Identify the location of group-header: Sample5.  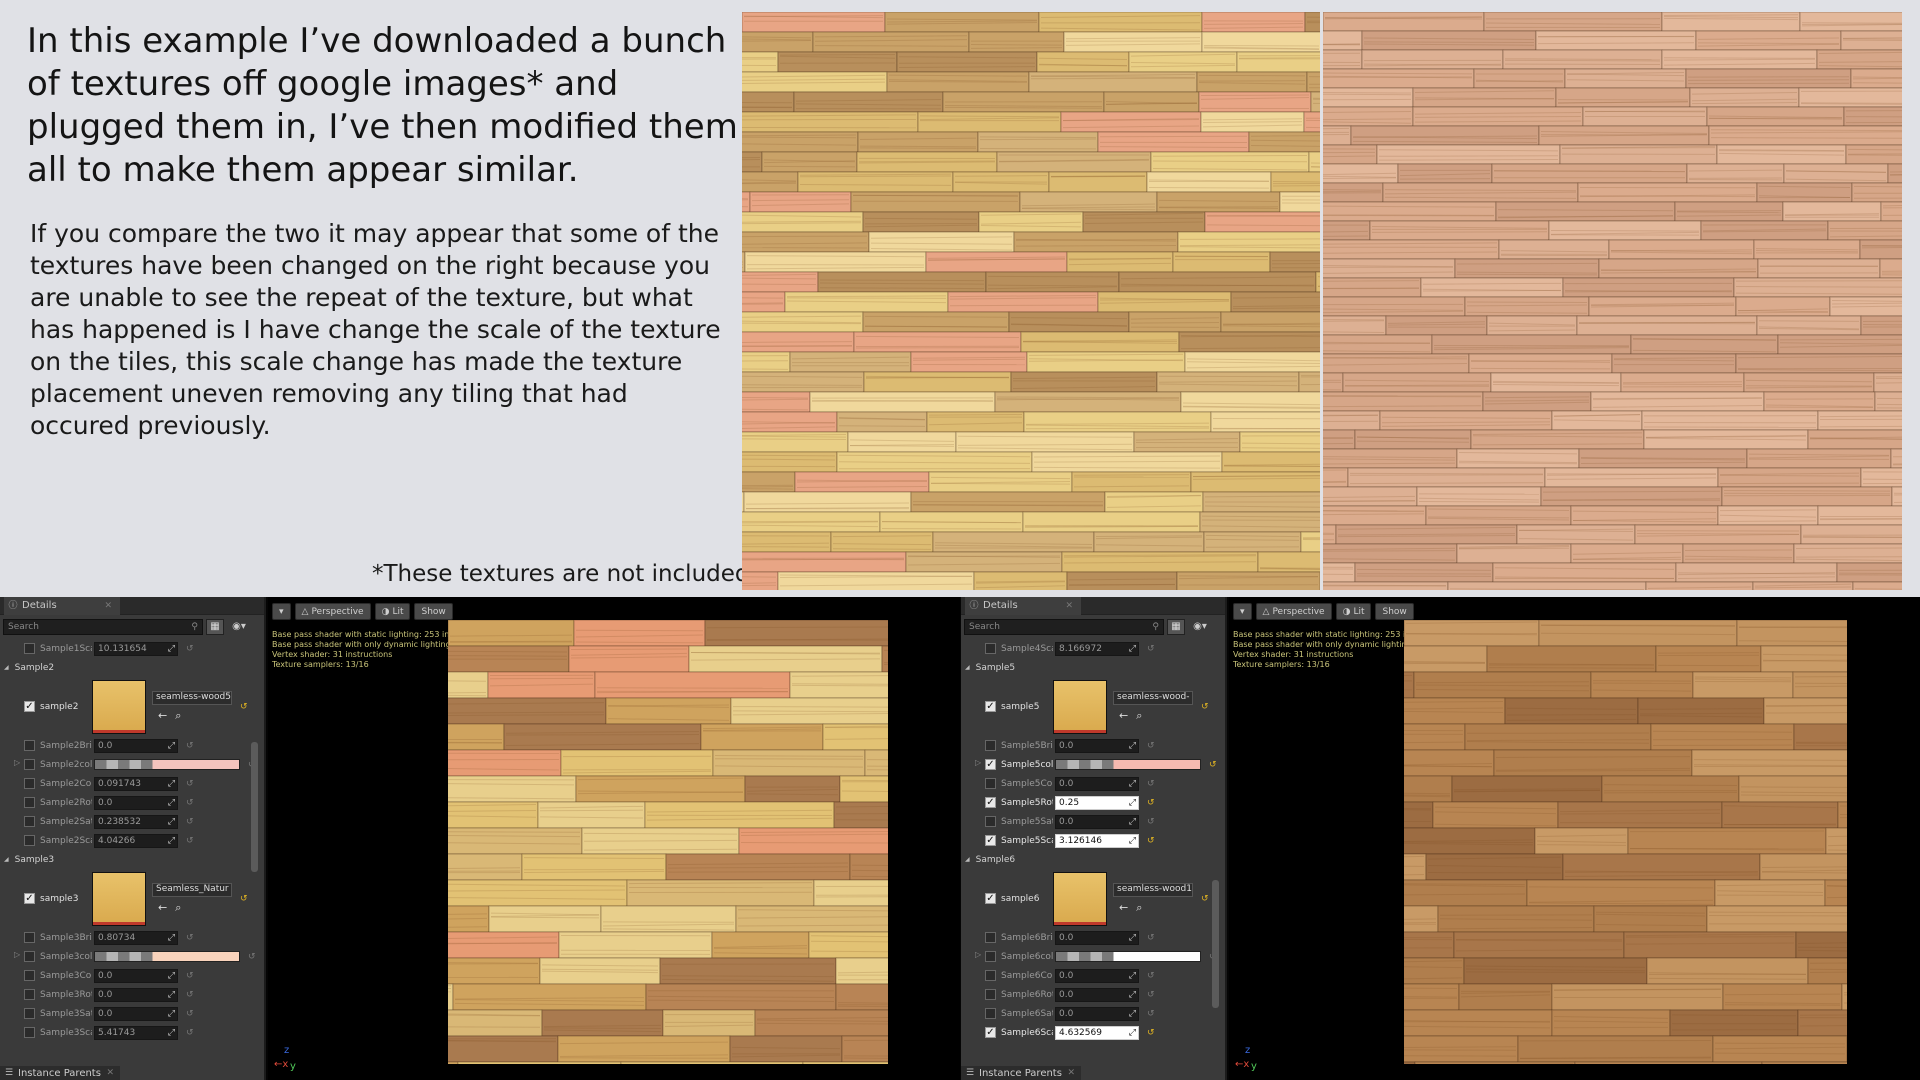
(1093, 667).